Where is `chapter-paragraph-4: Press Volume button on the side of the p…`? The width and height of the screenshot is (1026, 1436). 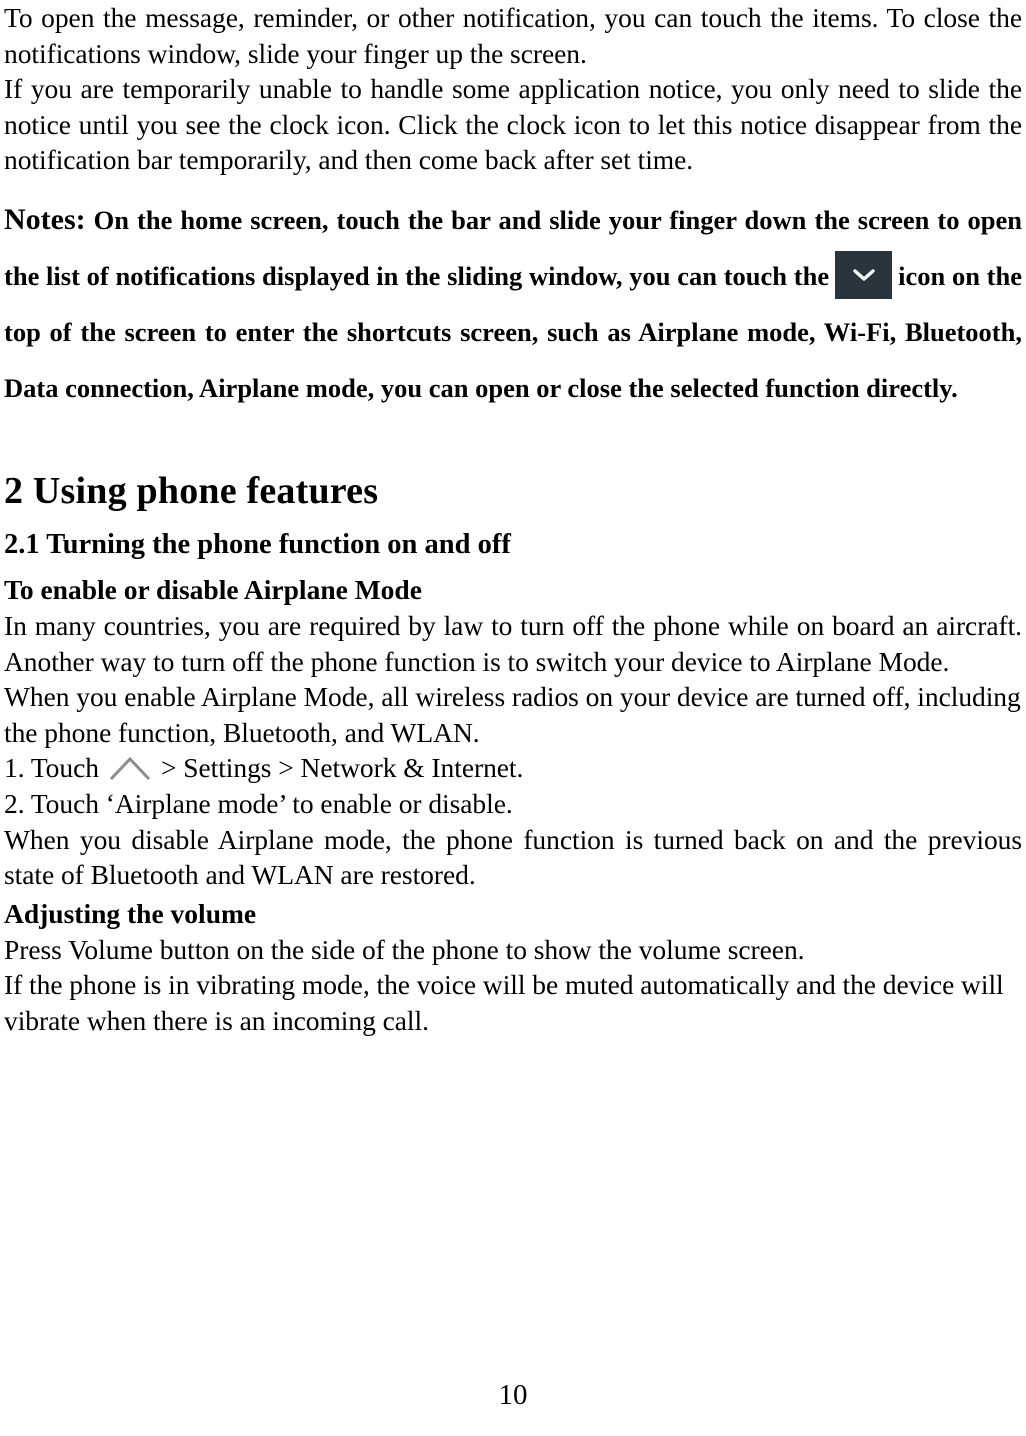 chapter-paragraph-4: Press Volume button on the side of the p… is located at coordinates (404, 949).